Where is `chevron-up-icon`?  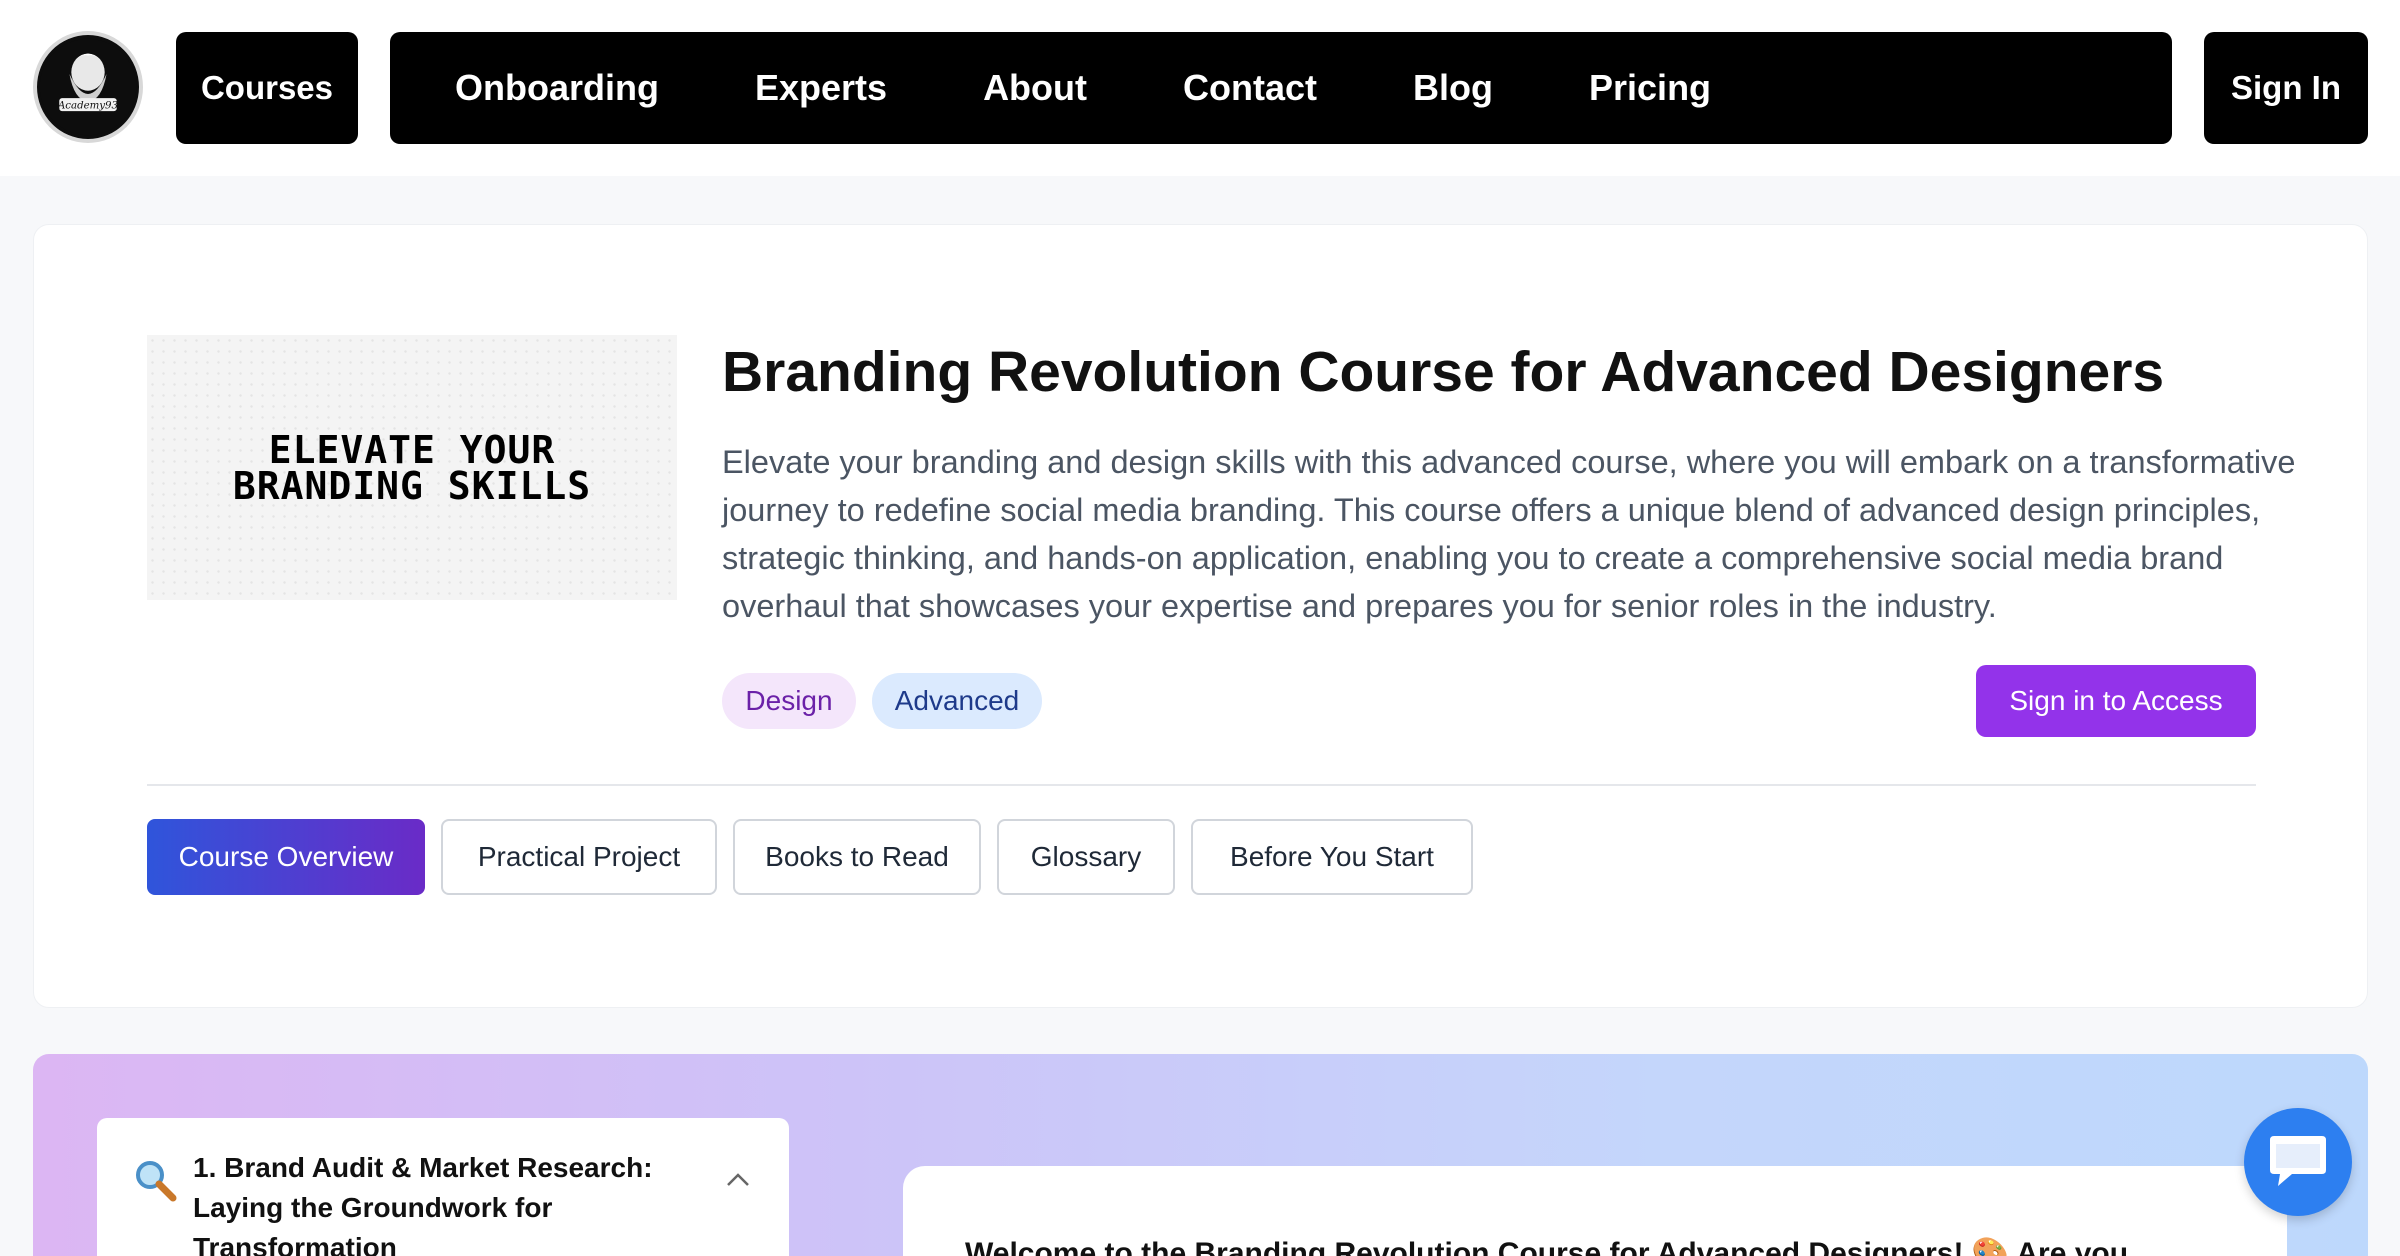 chevron-up-icon is located at coordinates (738, 1179).